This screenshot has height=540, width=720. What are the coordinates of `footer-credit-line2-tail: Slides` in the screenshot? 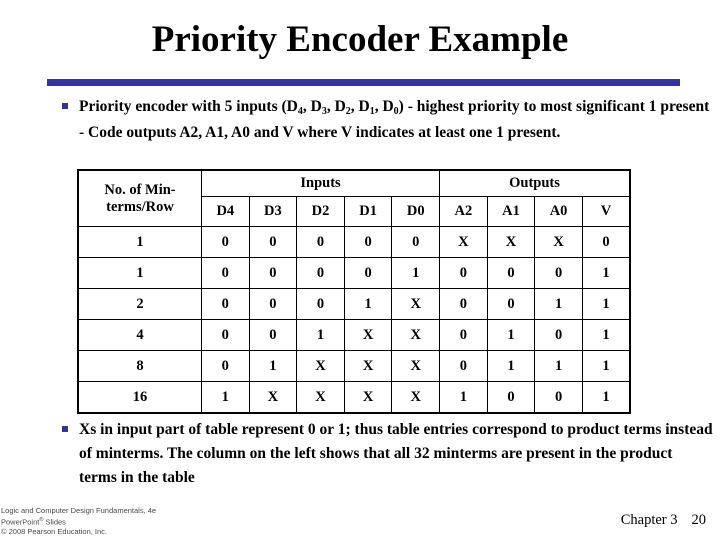 It's located at (54, 521).